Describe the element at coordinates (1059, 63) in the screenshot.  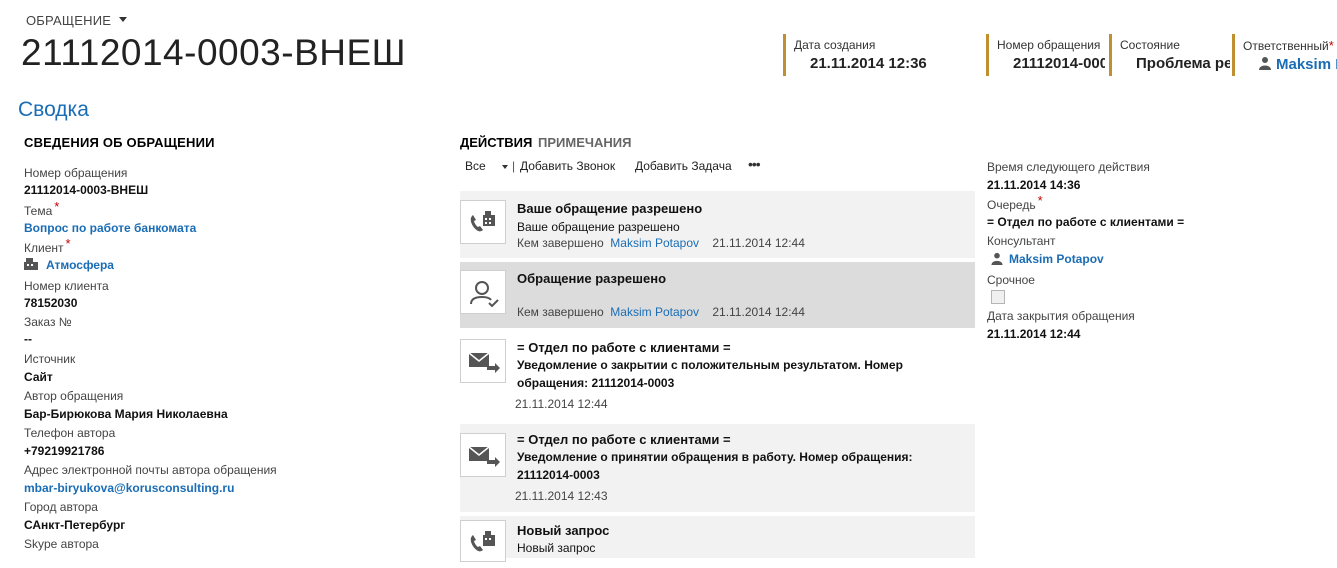
I see `header-field-value: 21112014-0003-ВНЕШ` at that location.